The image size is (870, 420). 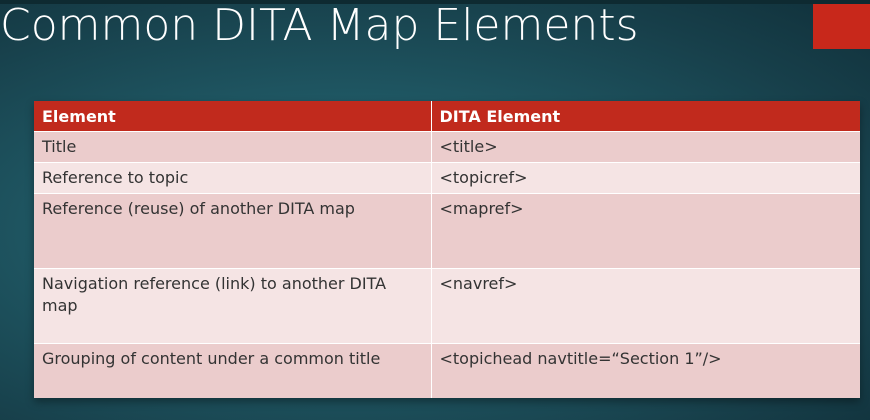 I want to click on column-header-dita-element: DITA Element, so click(x=645, y=116).